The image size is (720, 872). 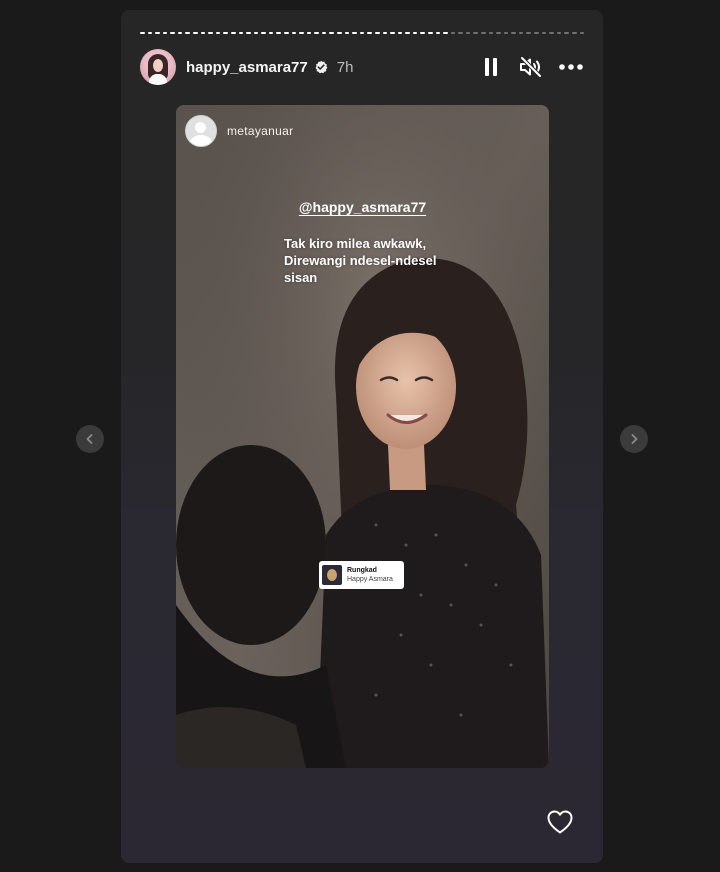 I want to click on story-controls, so click(x=531, y=67).